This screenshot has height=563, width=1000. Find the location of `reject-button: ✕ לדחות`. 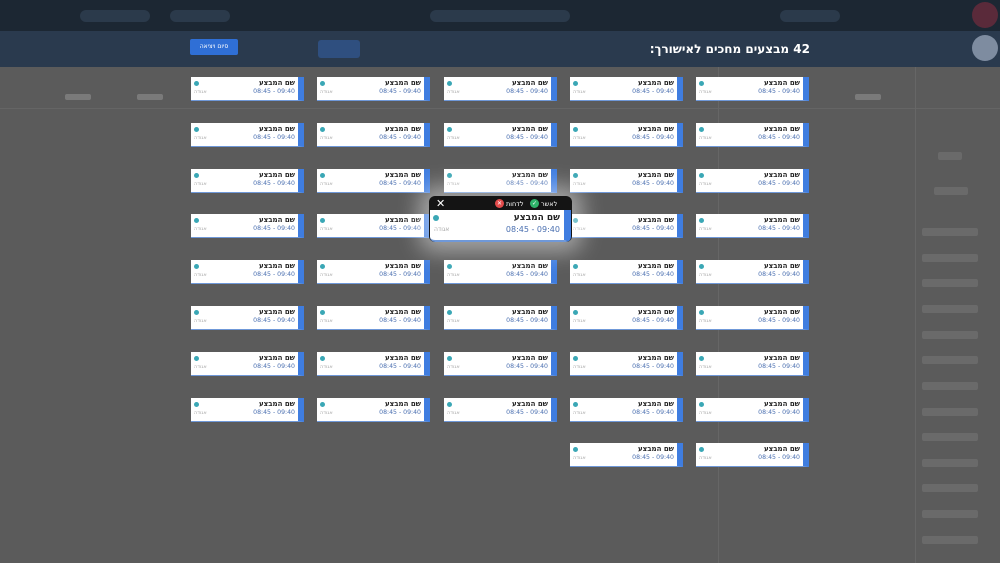

reject-button: ✕ לדחות is located at coordinates (509, 203).